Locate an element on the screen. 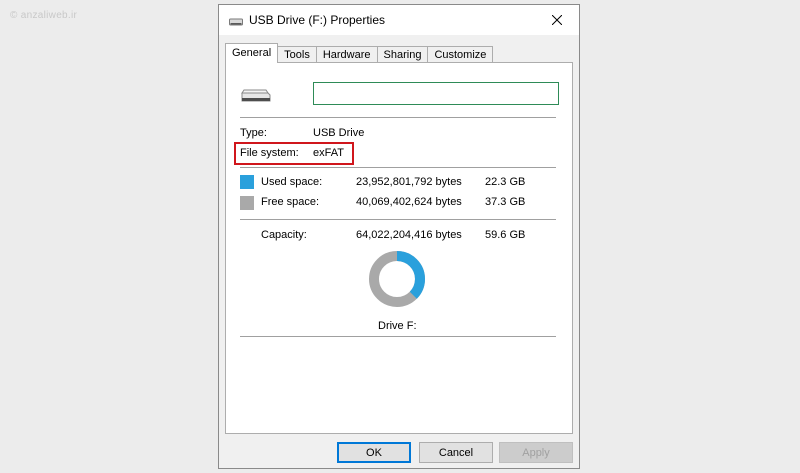 The image size is (800, 473). file-system-label: File system: is located at coordinates (269, 153).